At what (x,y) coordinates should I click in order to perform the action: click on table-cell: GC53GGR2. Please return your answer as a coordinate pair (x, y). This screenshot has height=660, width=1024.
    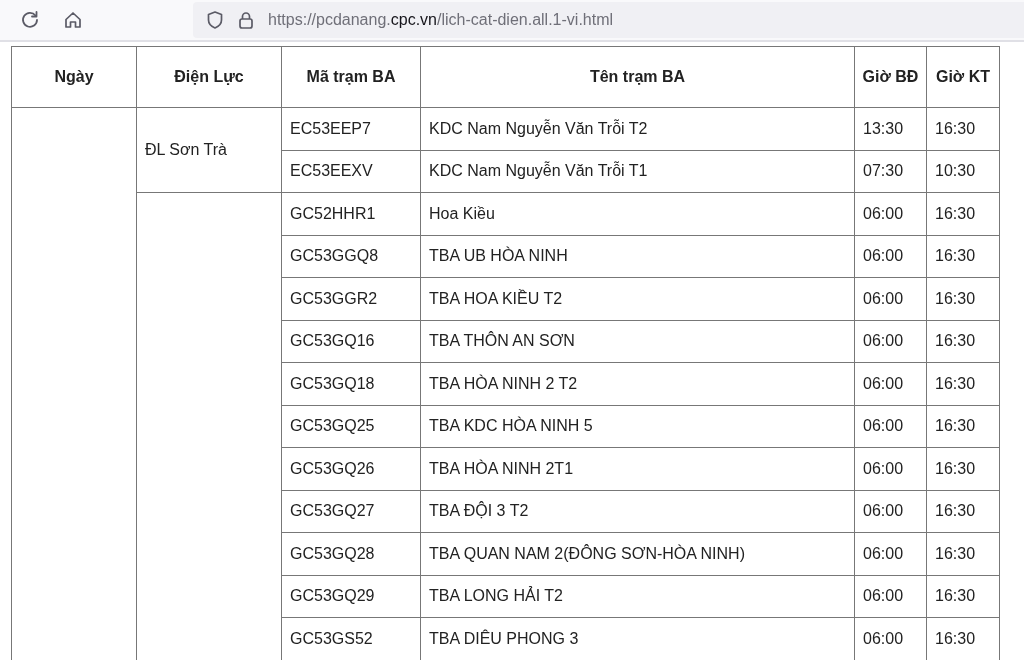
    Looking at the image, I should click on (351, 298).